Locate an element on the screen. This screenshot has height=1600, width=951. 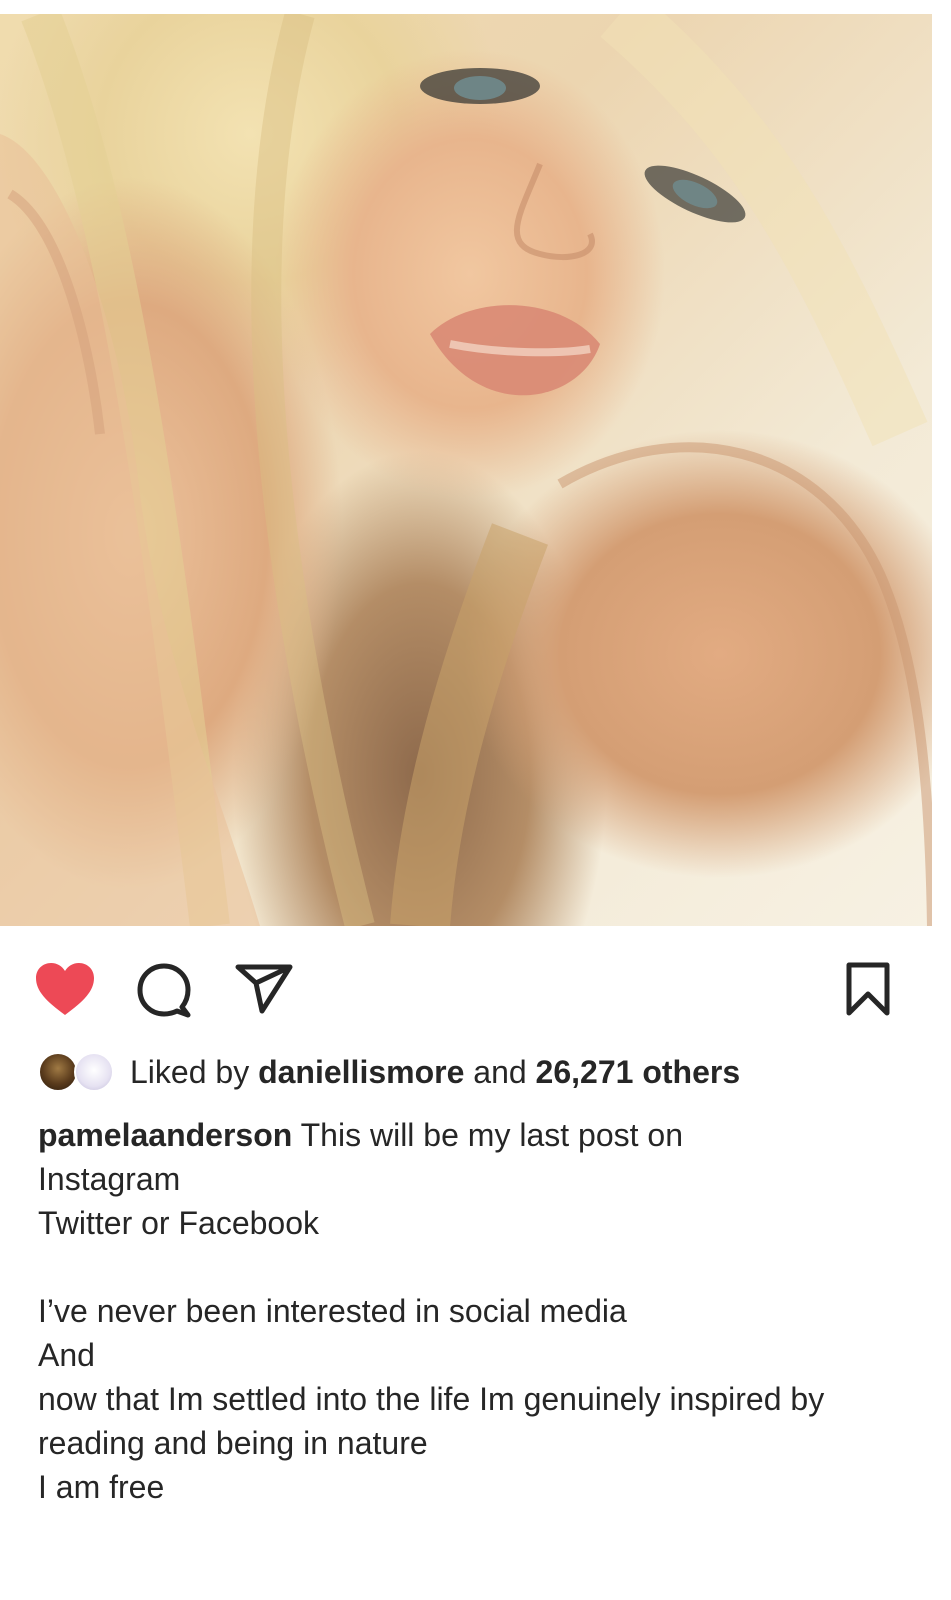
comment-icon is located at coordinates (164, 991).